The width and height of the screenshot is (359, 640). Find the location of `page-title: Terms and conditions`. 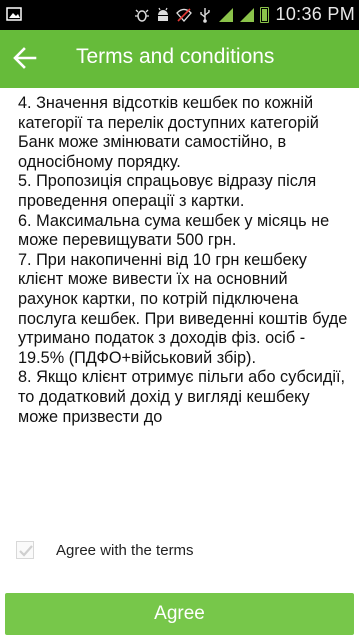

page-title: Terms and conditions is located at coordinates (175, 56).